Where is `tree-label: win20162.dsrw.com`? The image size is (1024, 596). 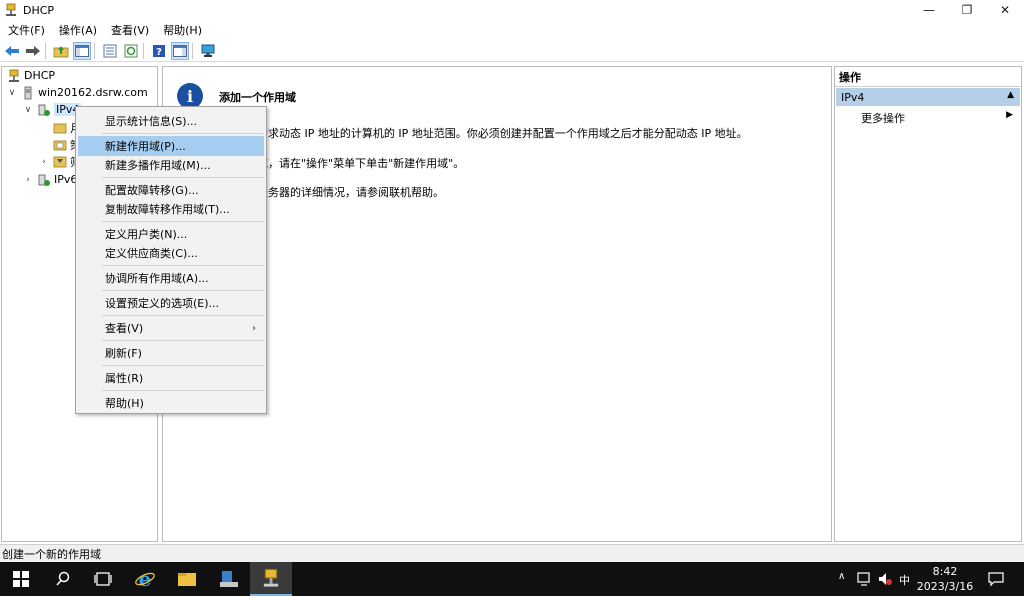 tree-label: win20162.dsrw.com is located at coordinates (93, 92).